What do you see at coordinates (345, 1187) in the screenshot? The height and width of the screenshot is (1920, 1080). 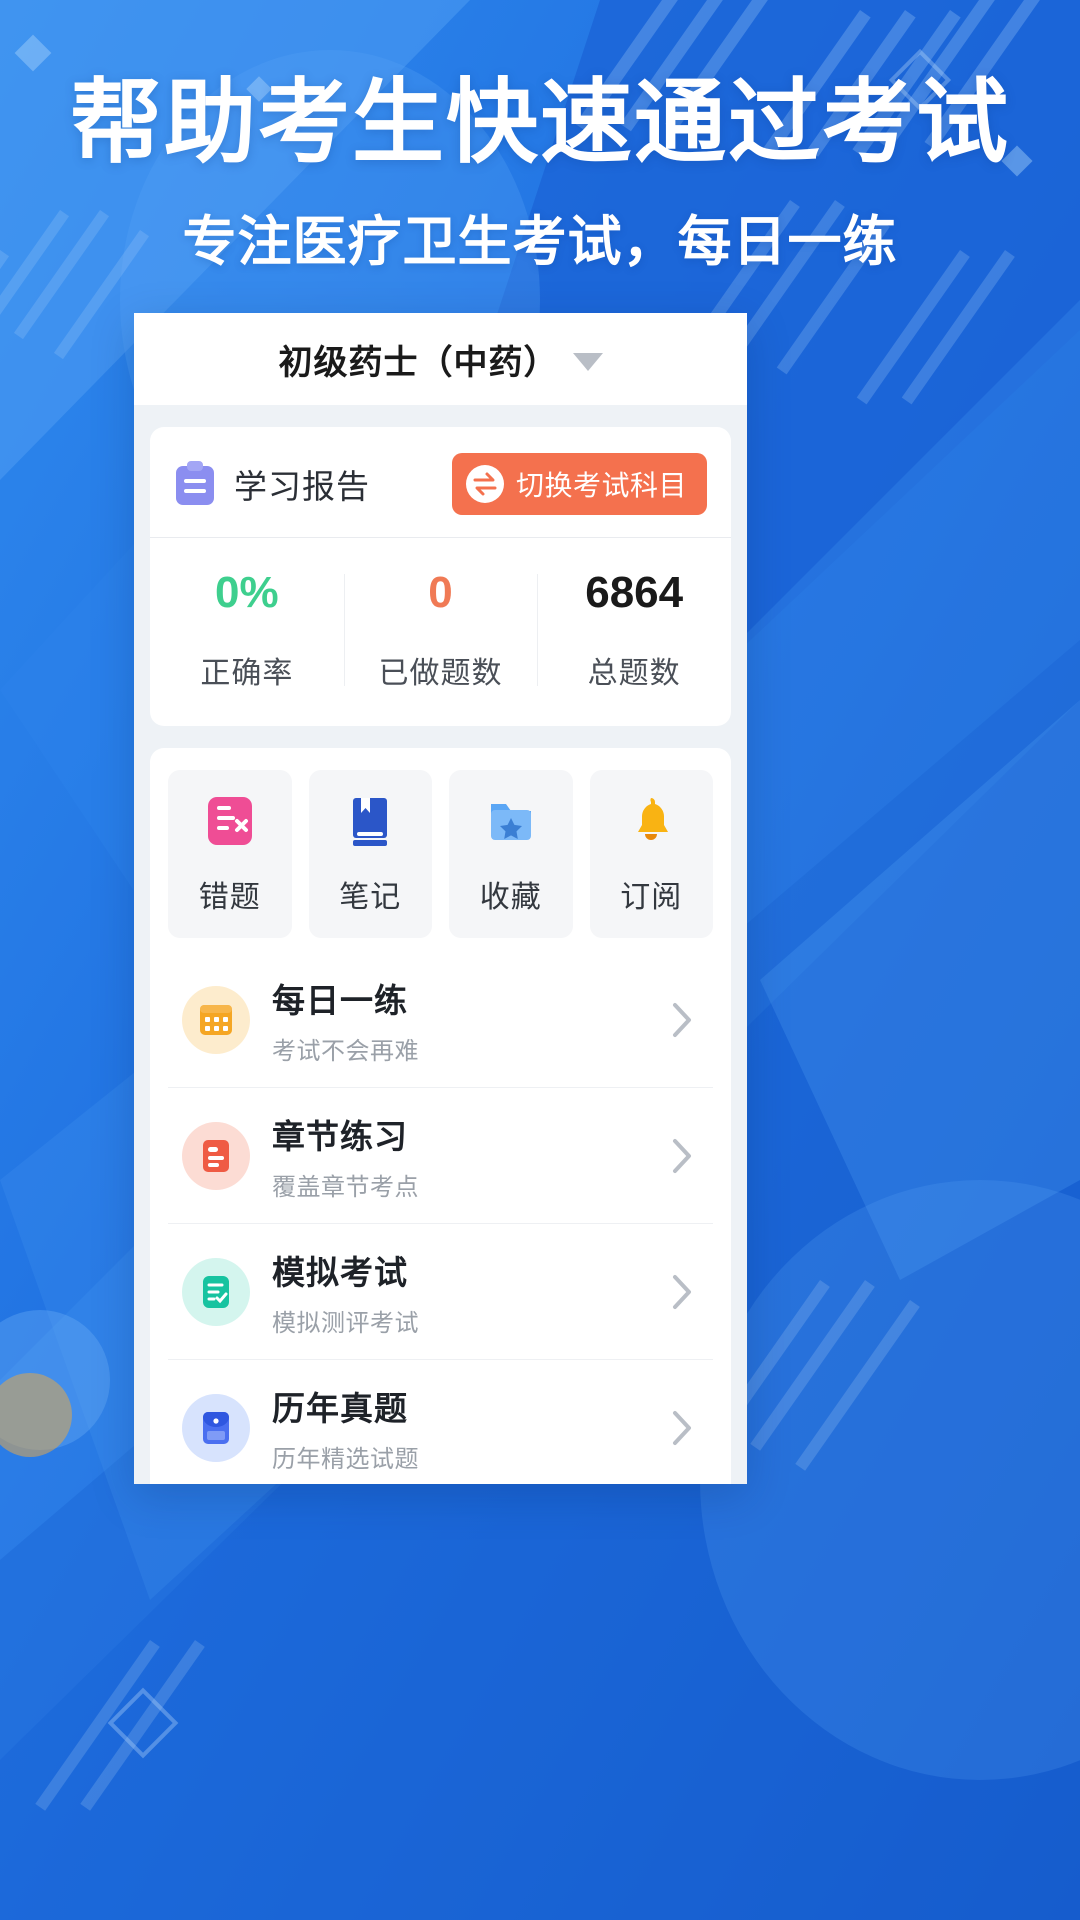 I see `list-item-subtitle: 覆盖章节考点` at bounding box center [345, 1187].